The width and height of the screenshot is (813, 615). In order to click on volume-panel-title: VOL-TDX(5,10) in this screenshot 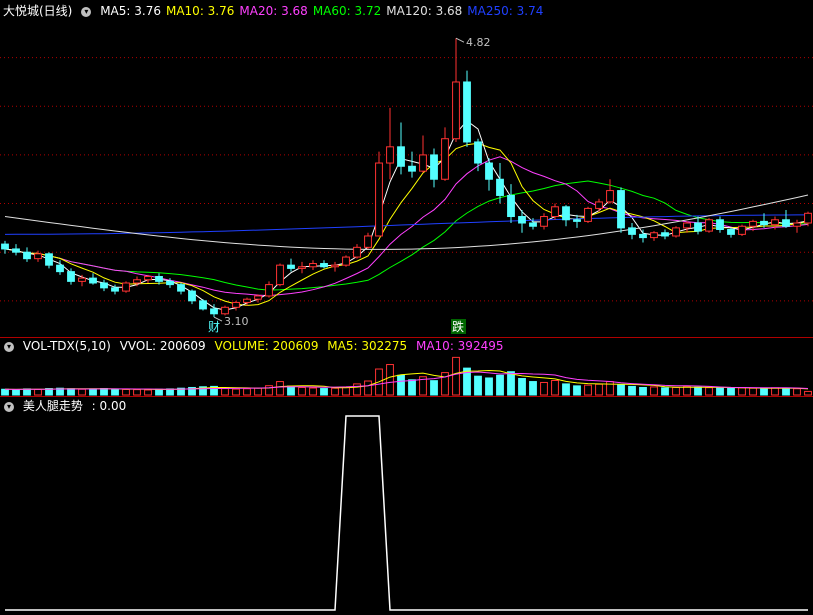, I will do `click(66, 346)`.